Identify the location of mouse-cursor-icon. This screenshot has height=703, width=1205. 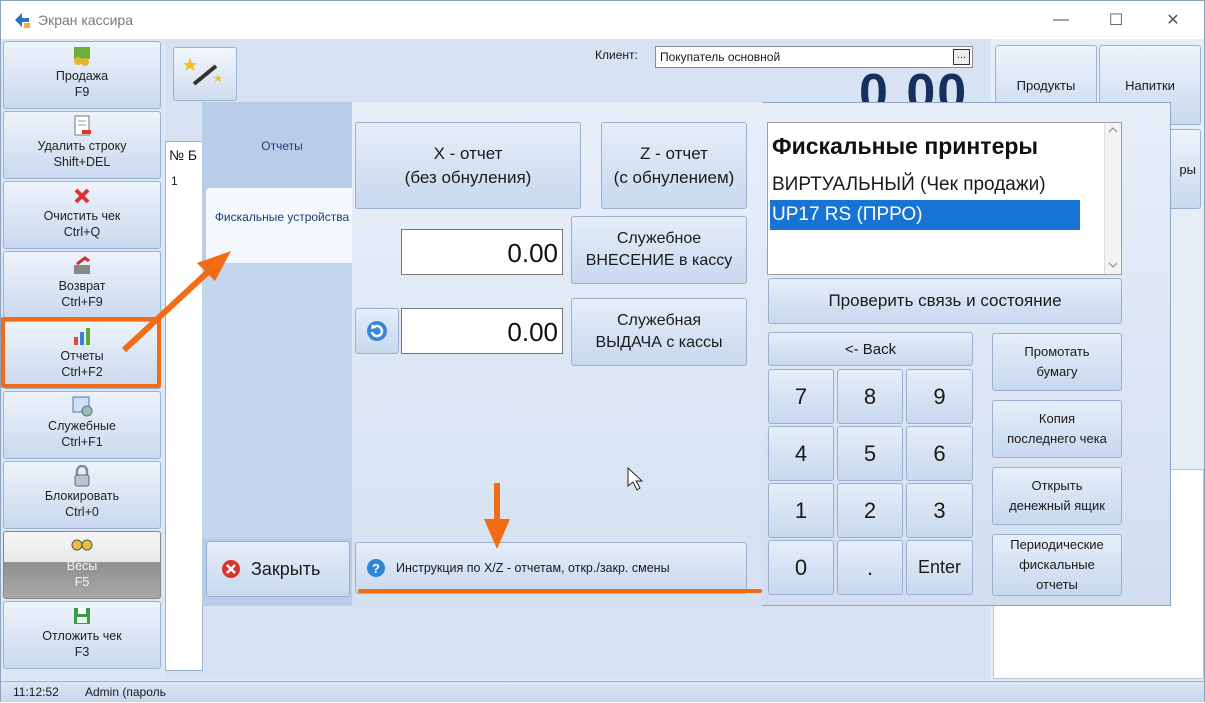
(635, 478).